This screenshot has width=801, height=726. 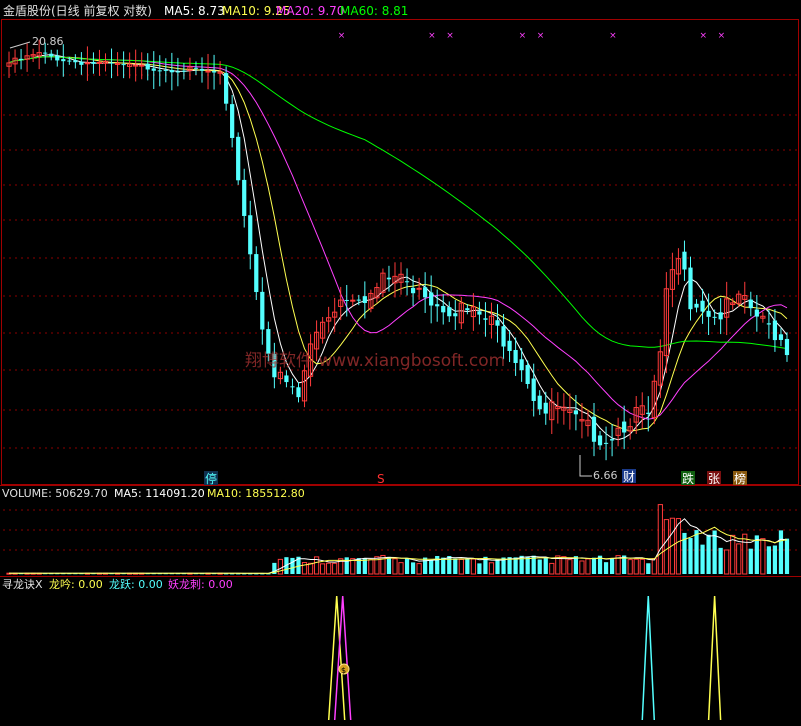 I want to click on ma60-legend: MA60: 8.81, so click(x=374, y=11).